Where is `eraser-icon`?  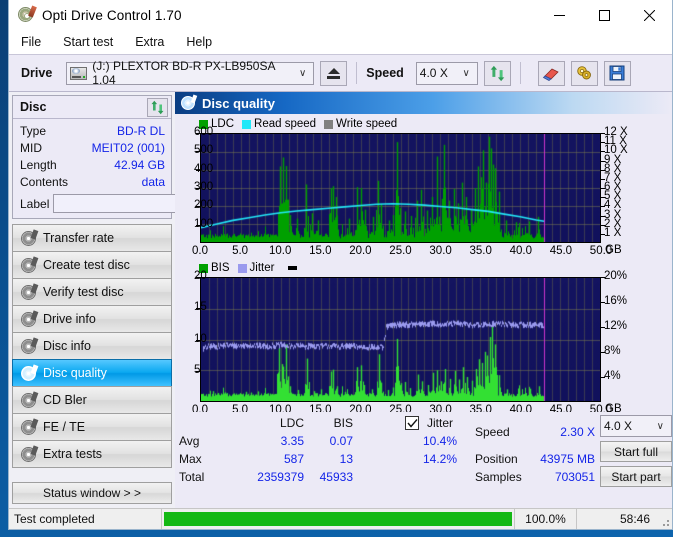
eraser-icon is located at coordinates (550, 74).